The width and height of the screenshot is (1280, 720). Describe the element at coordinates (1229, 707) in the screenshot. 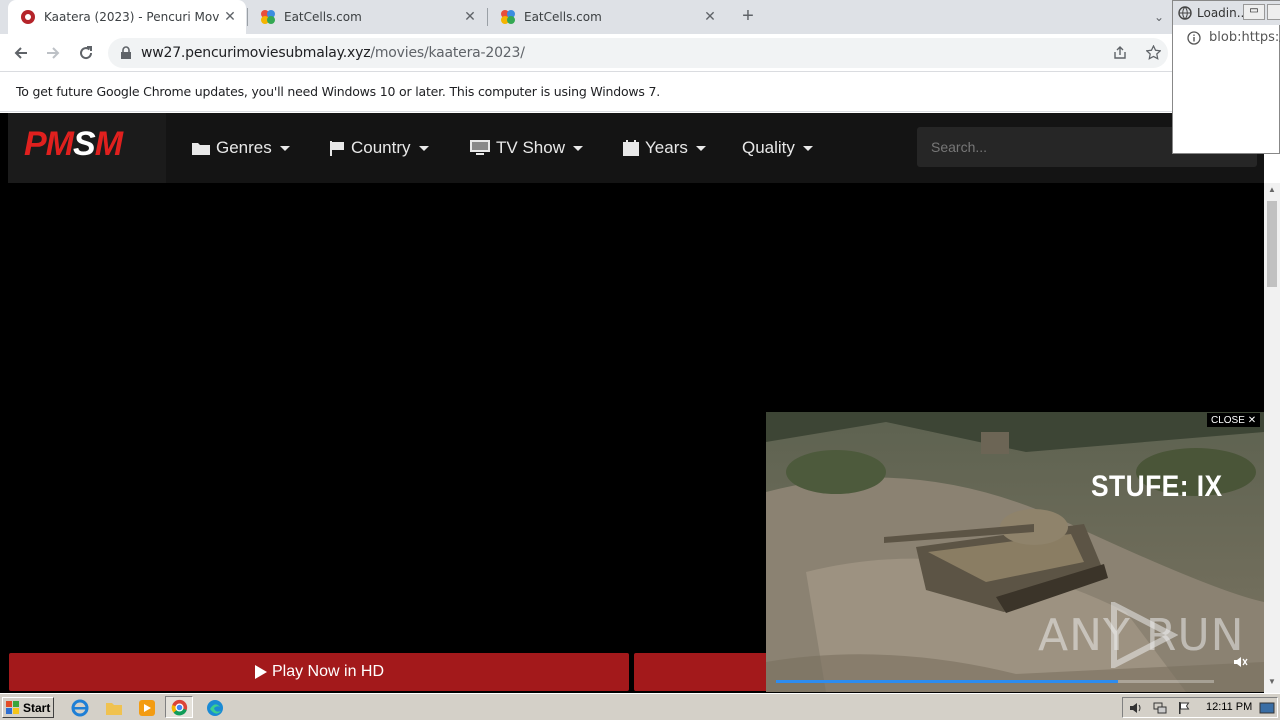

I see `taskbar-clock: 12:11 PM` at that location.